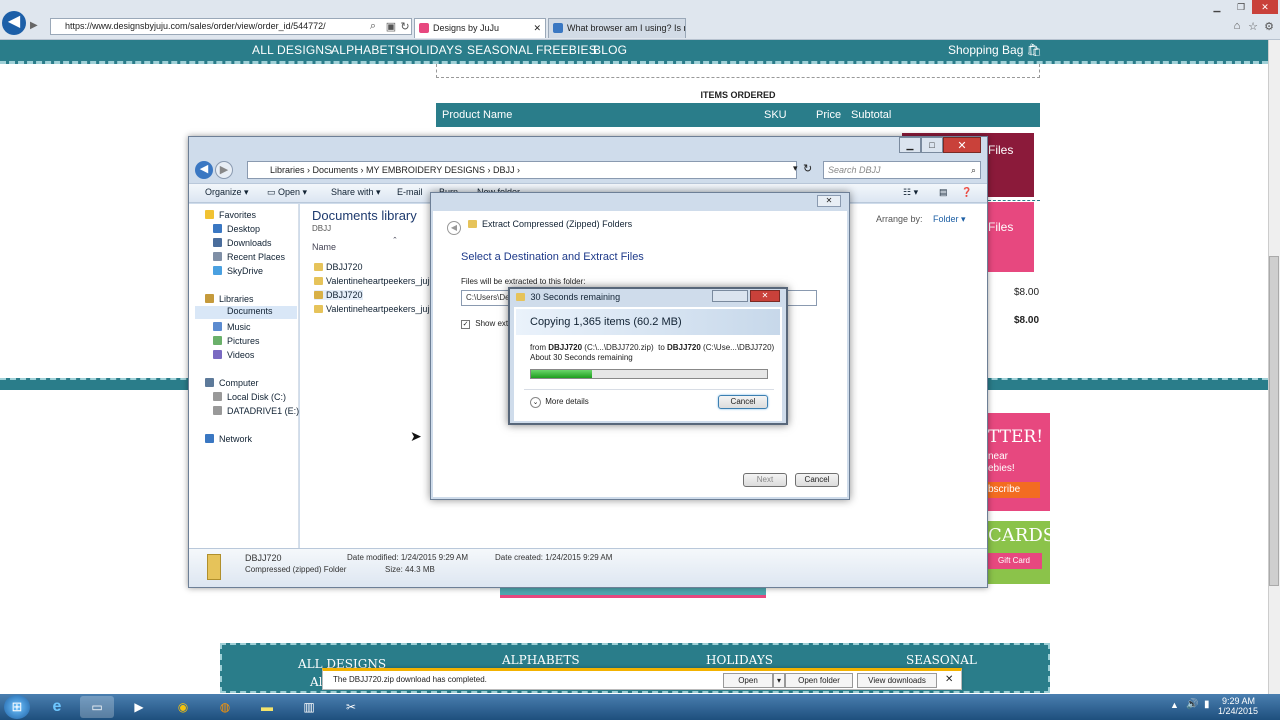 The image size is (1280, 720). What do you see at coordinates (1207, 704) in the screenshot?
I see `network-icon: ▮` at bounding box center [1207, 704].